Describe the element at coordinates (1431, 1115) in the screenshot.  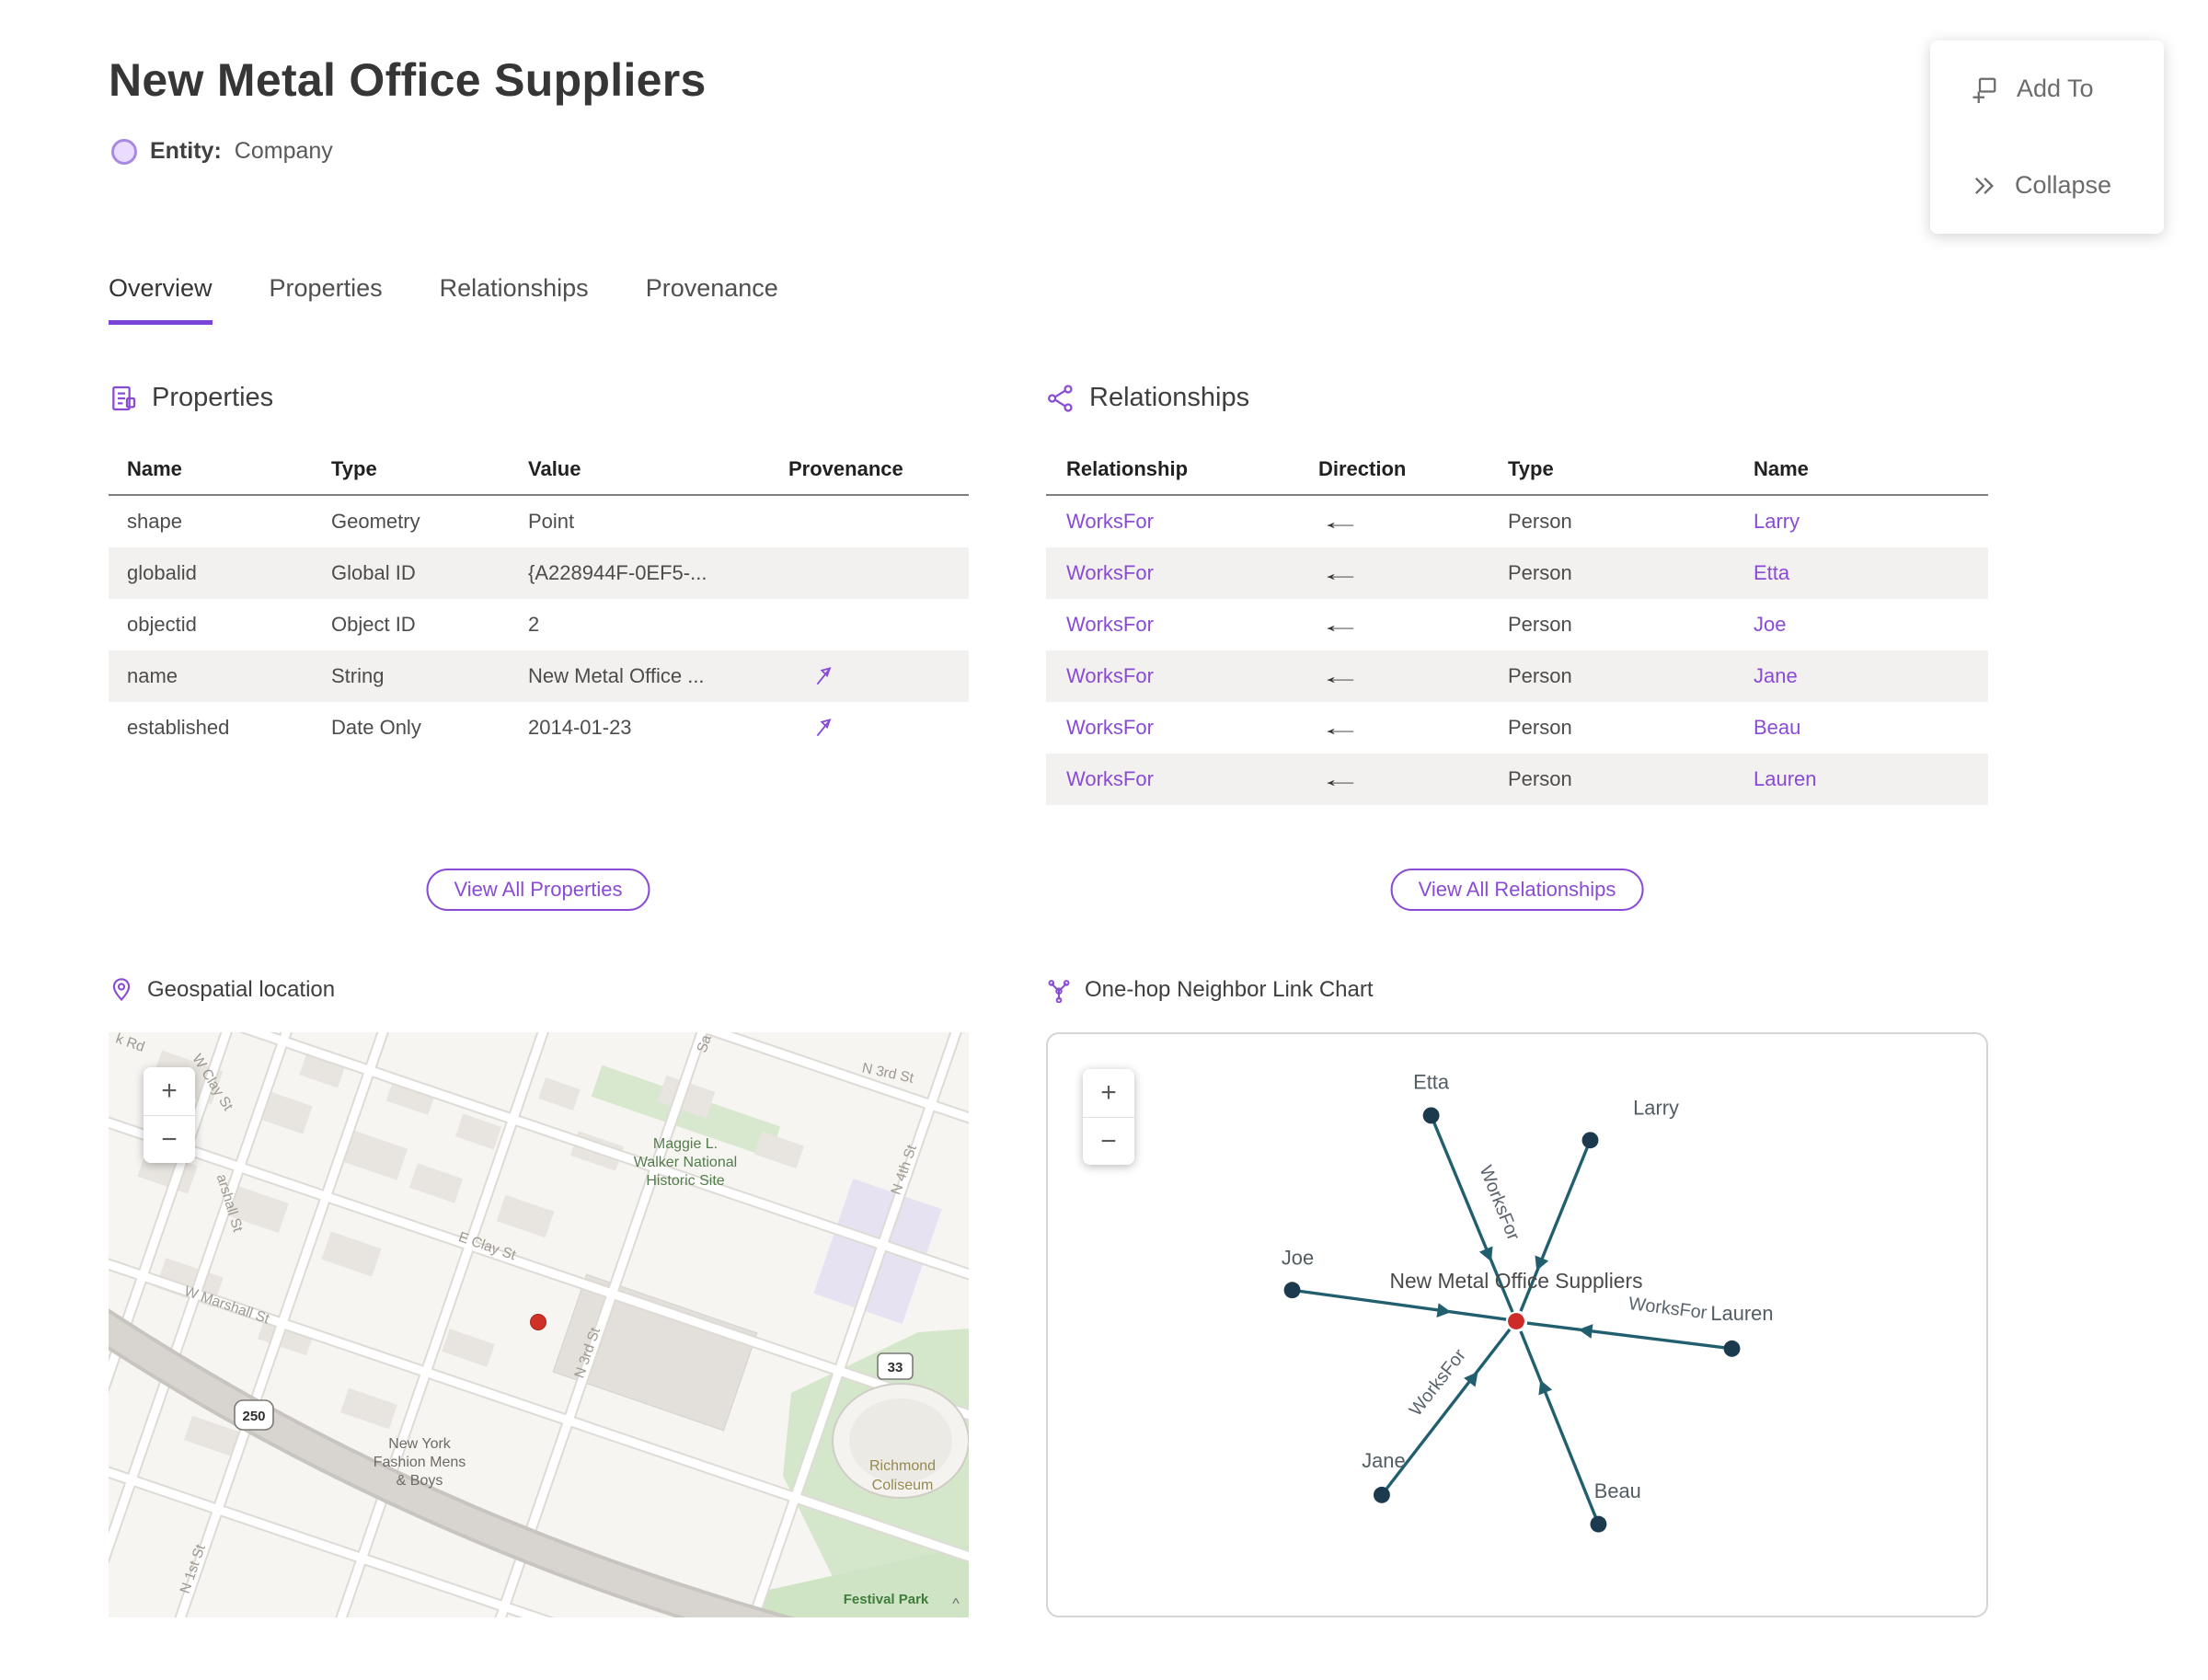
I see `node-etta` at that location.